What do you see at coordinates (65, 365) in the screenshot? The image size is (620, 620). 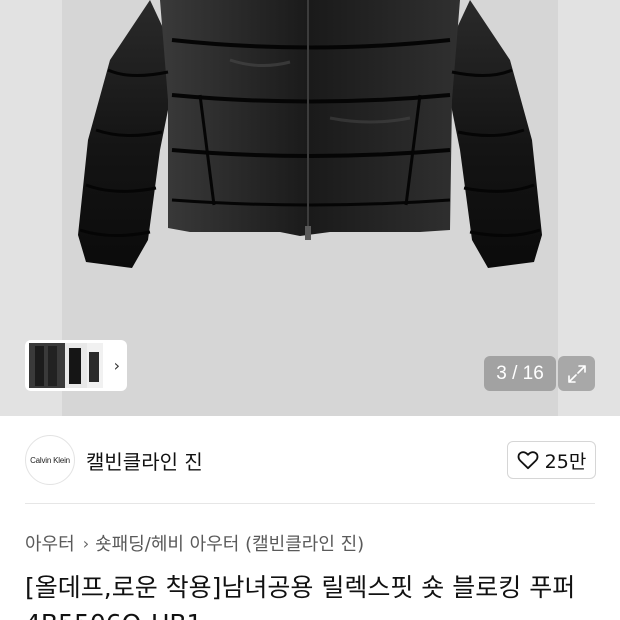 I see `thumbnail-images` at bounding box center [65, 365].